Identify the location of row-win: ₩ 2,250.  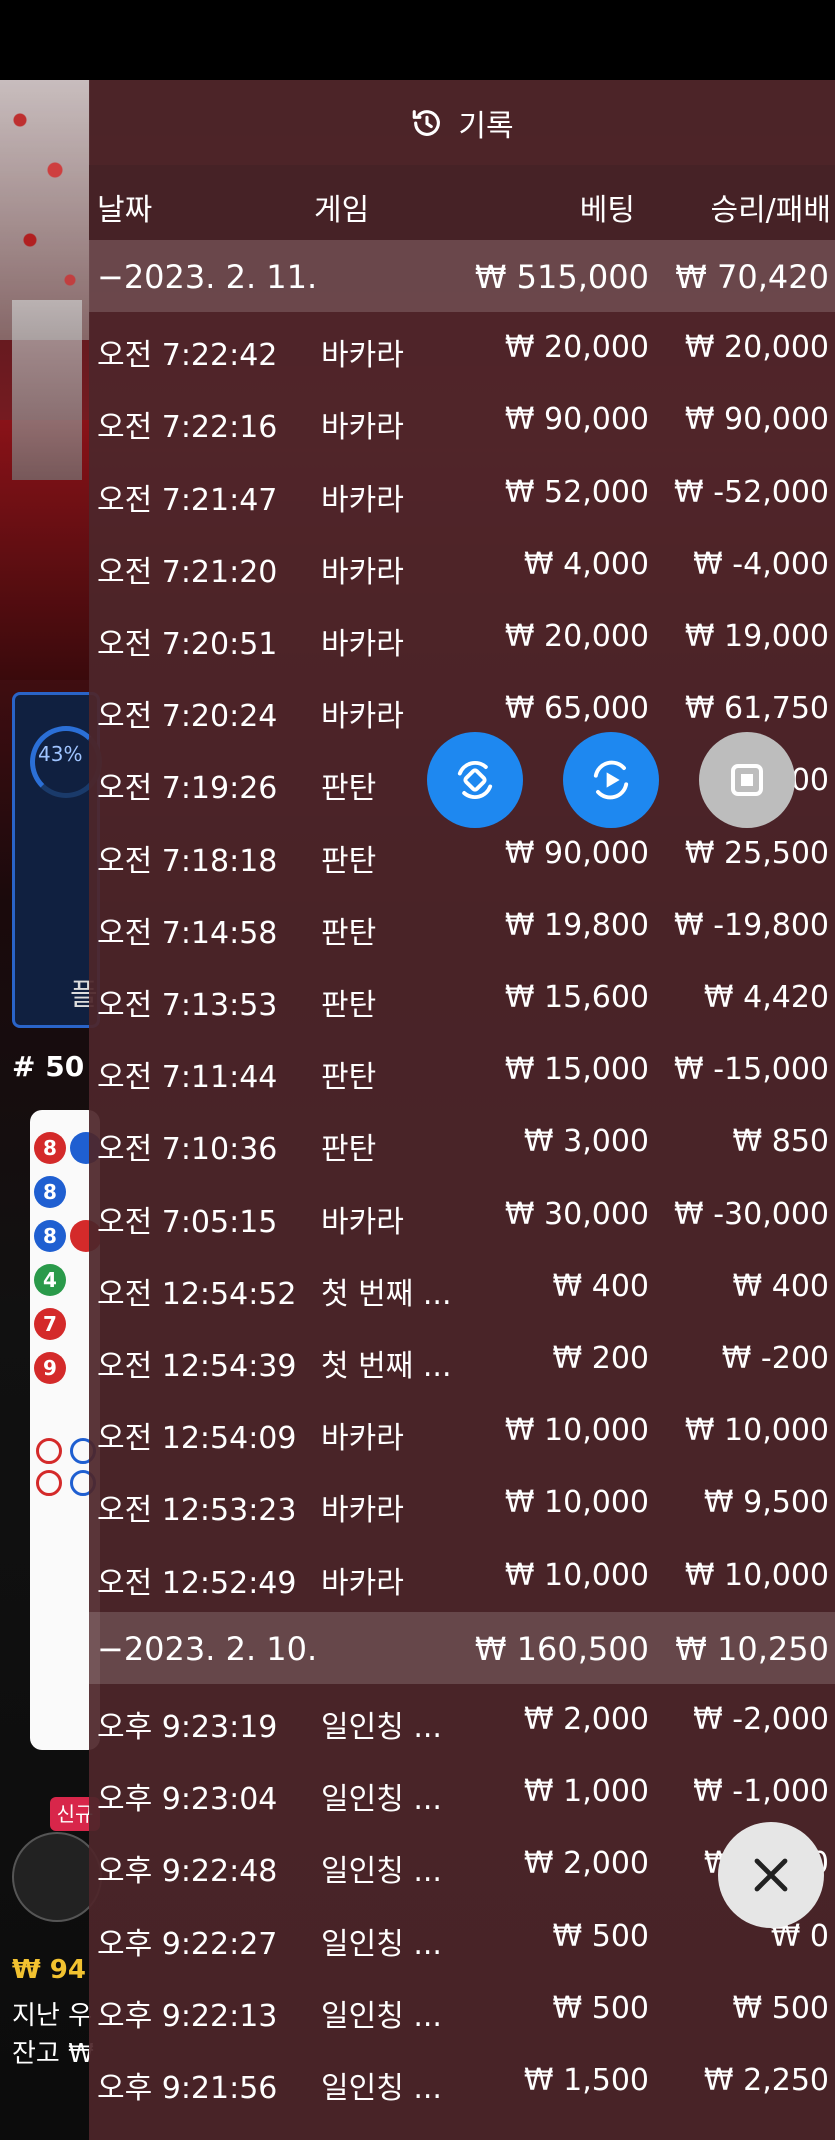
(766, 2080).